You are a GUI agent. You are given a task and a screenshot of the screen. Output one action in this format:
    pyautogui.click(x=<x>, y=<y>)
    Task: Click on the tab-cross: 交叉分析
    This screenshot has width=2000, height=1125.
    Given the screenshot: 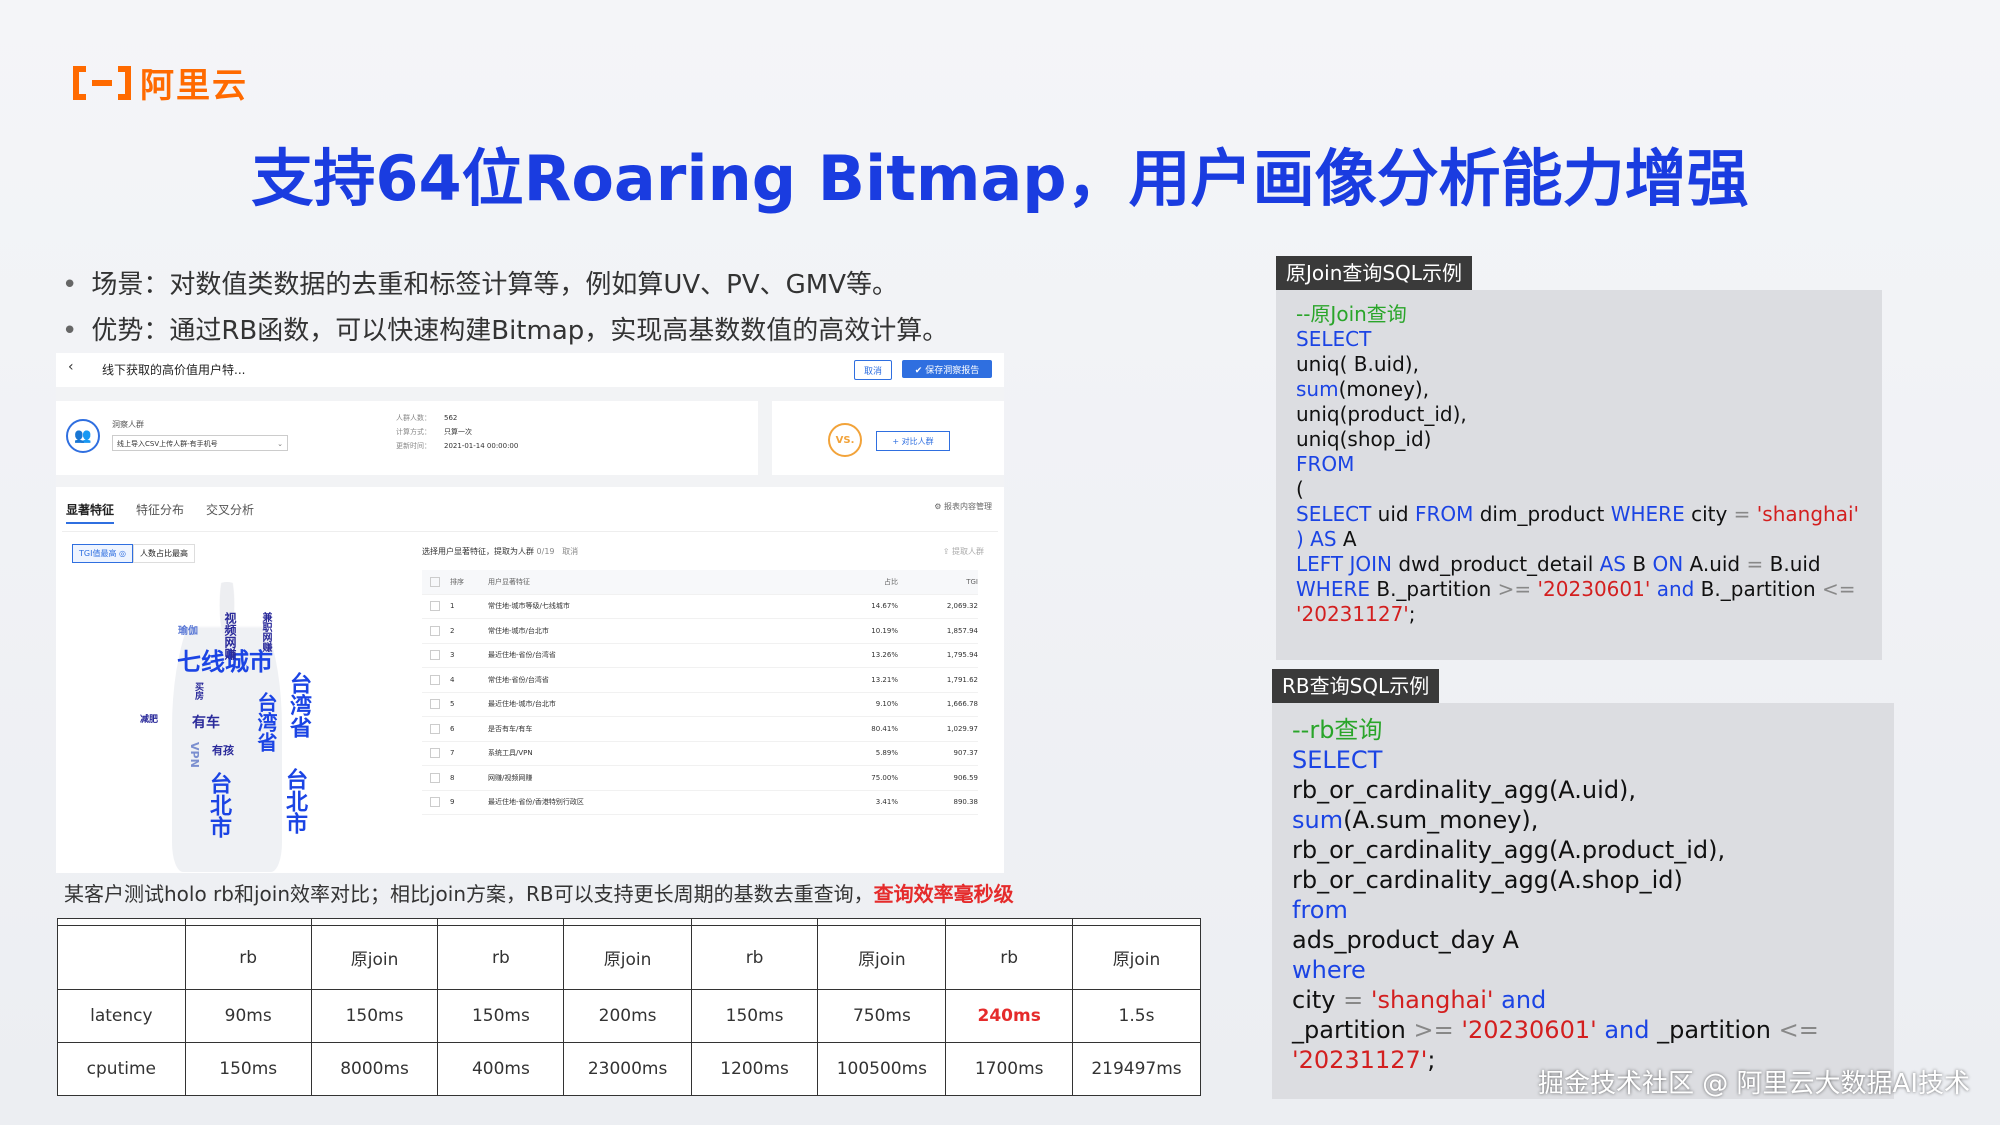 What is the action you would take?
    pyautogui.click(x=230, y=512)
    